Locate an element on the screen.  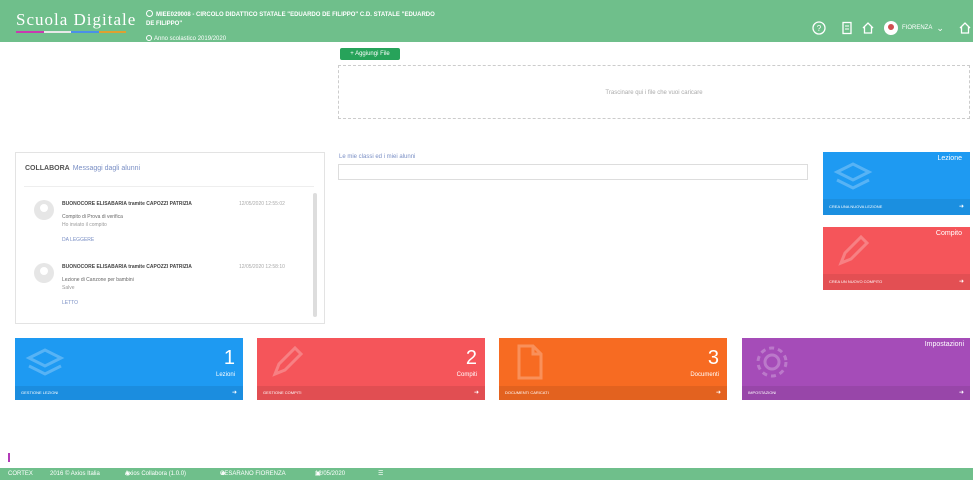
footer-copyright: 2016 © Axios Italia is located at coordinates (75, 474).